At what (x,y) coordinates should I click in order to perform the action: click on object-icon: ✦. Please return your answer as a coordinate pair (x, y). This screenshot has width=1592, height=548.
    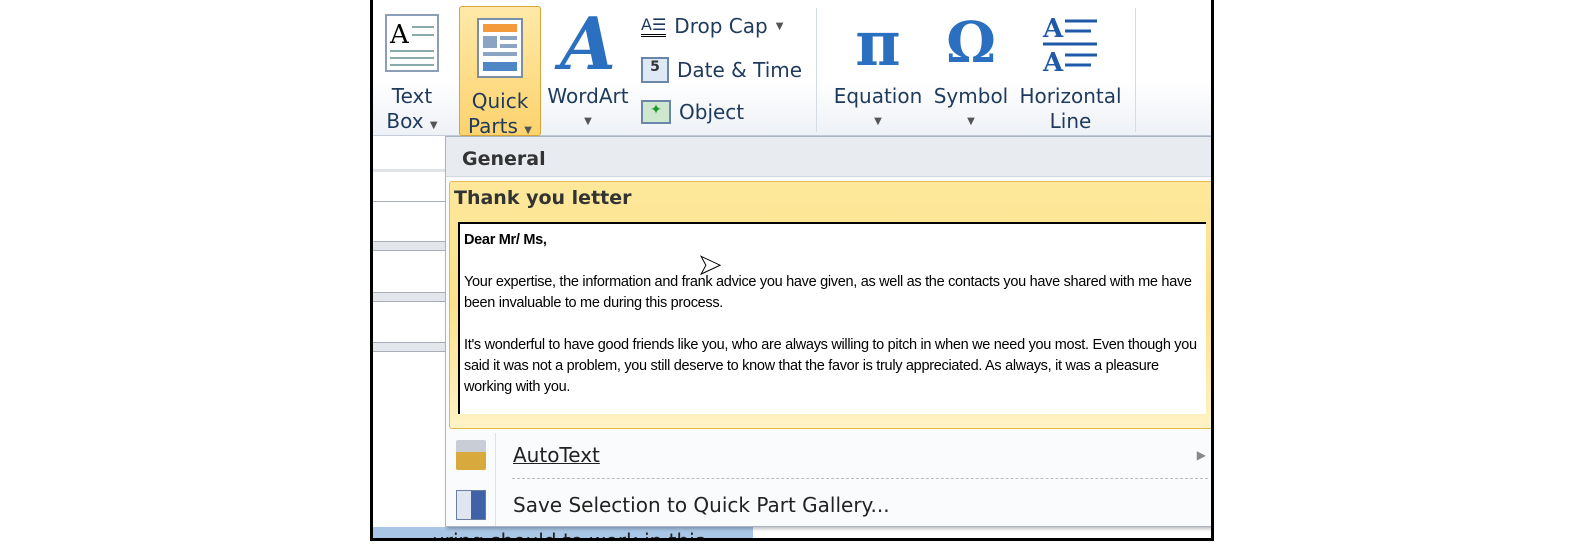
    Looking at the image, I should click on (656, 112).